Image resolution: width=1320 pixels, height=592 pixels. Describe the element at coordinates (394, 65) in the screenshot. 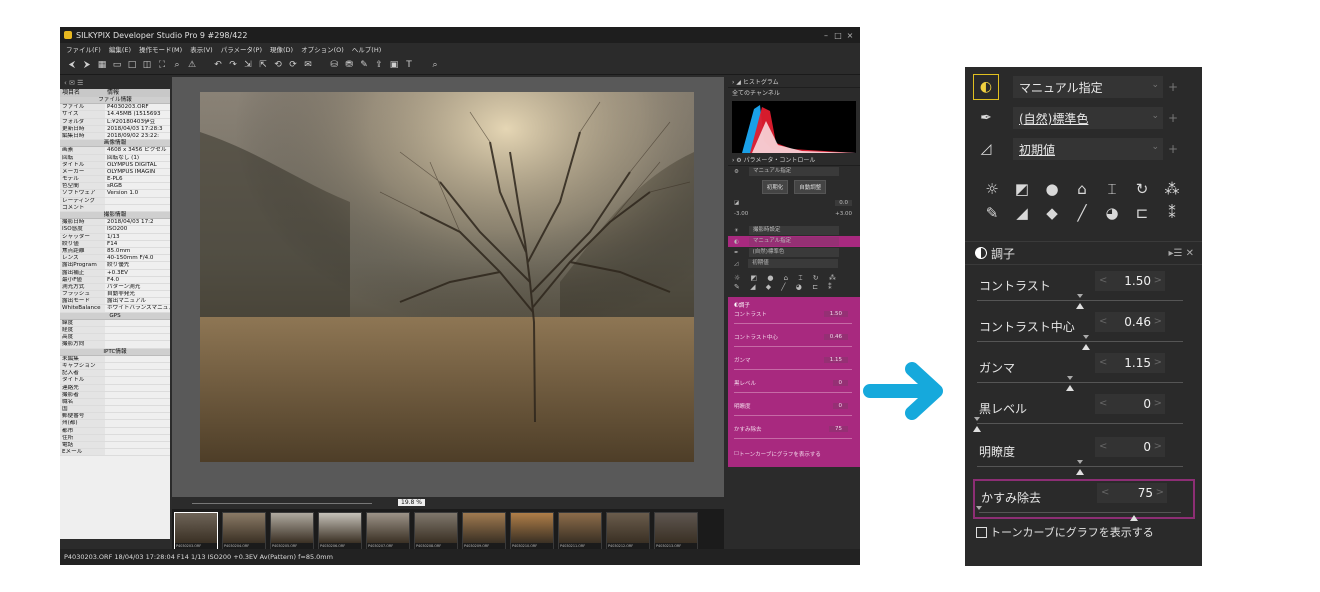

I see `monitor-icon: ▣` at that location.